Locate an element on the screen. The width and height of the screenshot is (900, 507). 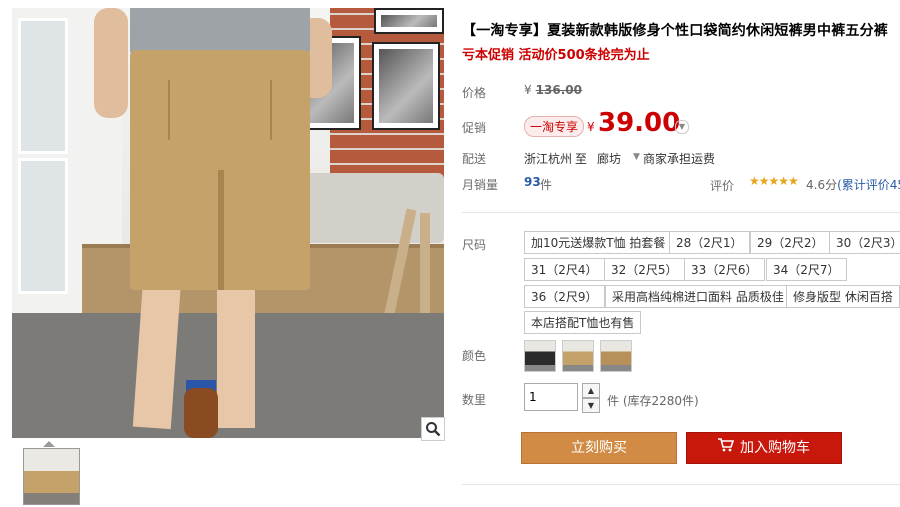
image-frame-right is located at coordinates (406, 86).